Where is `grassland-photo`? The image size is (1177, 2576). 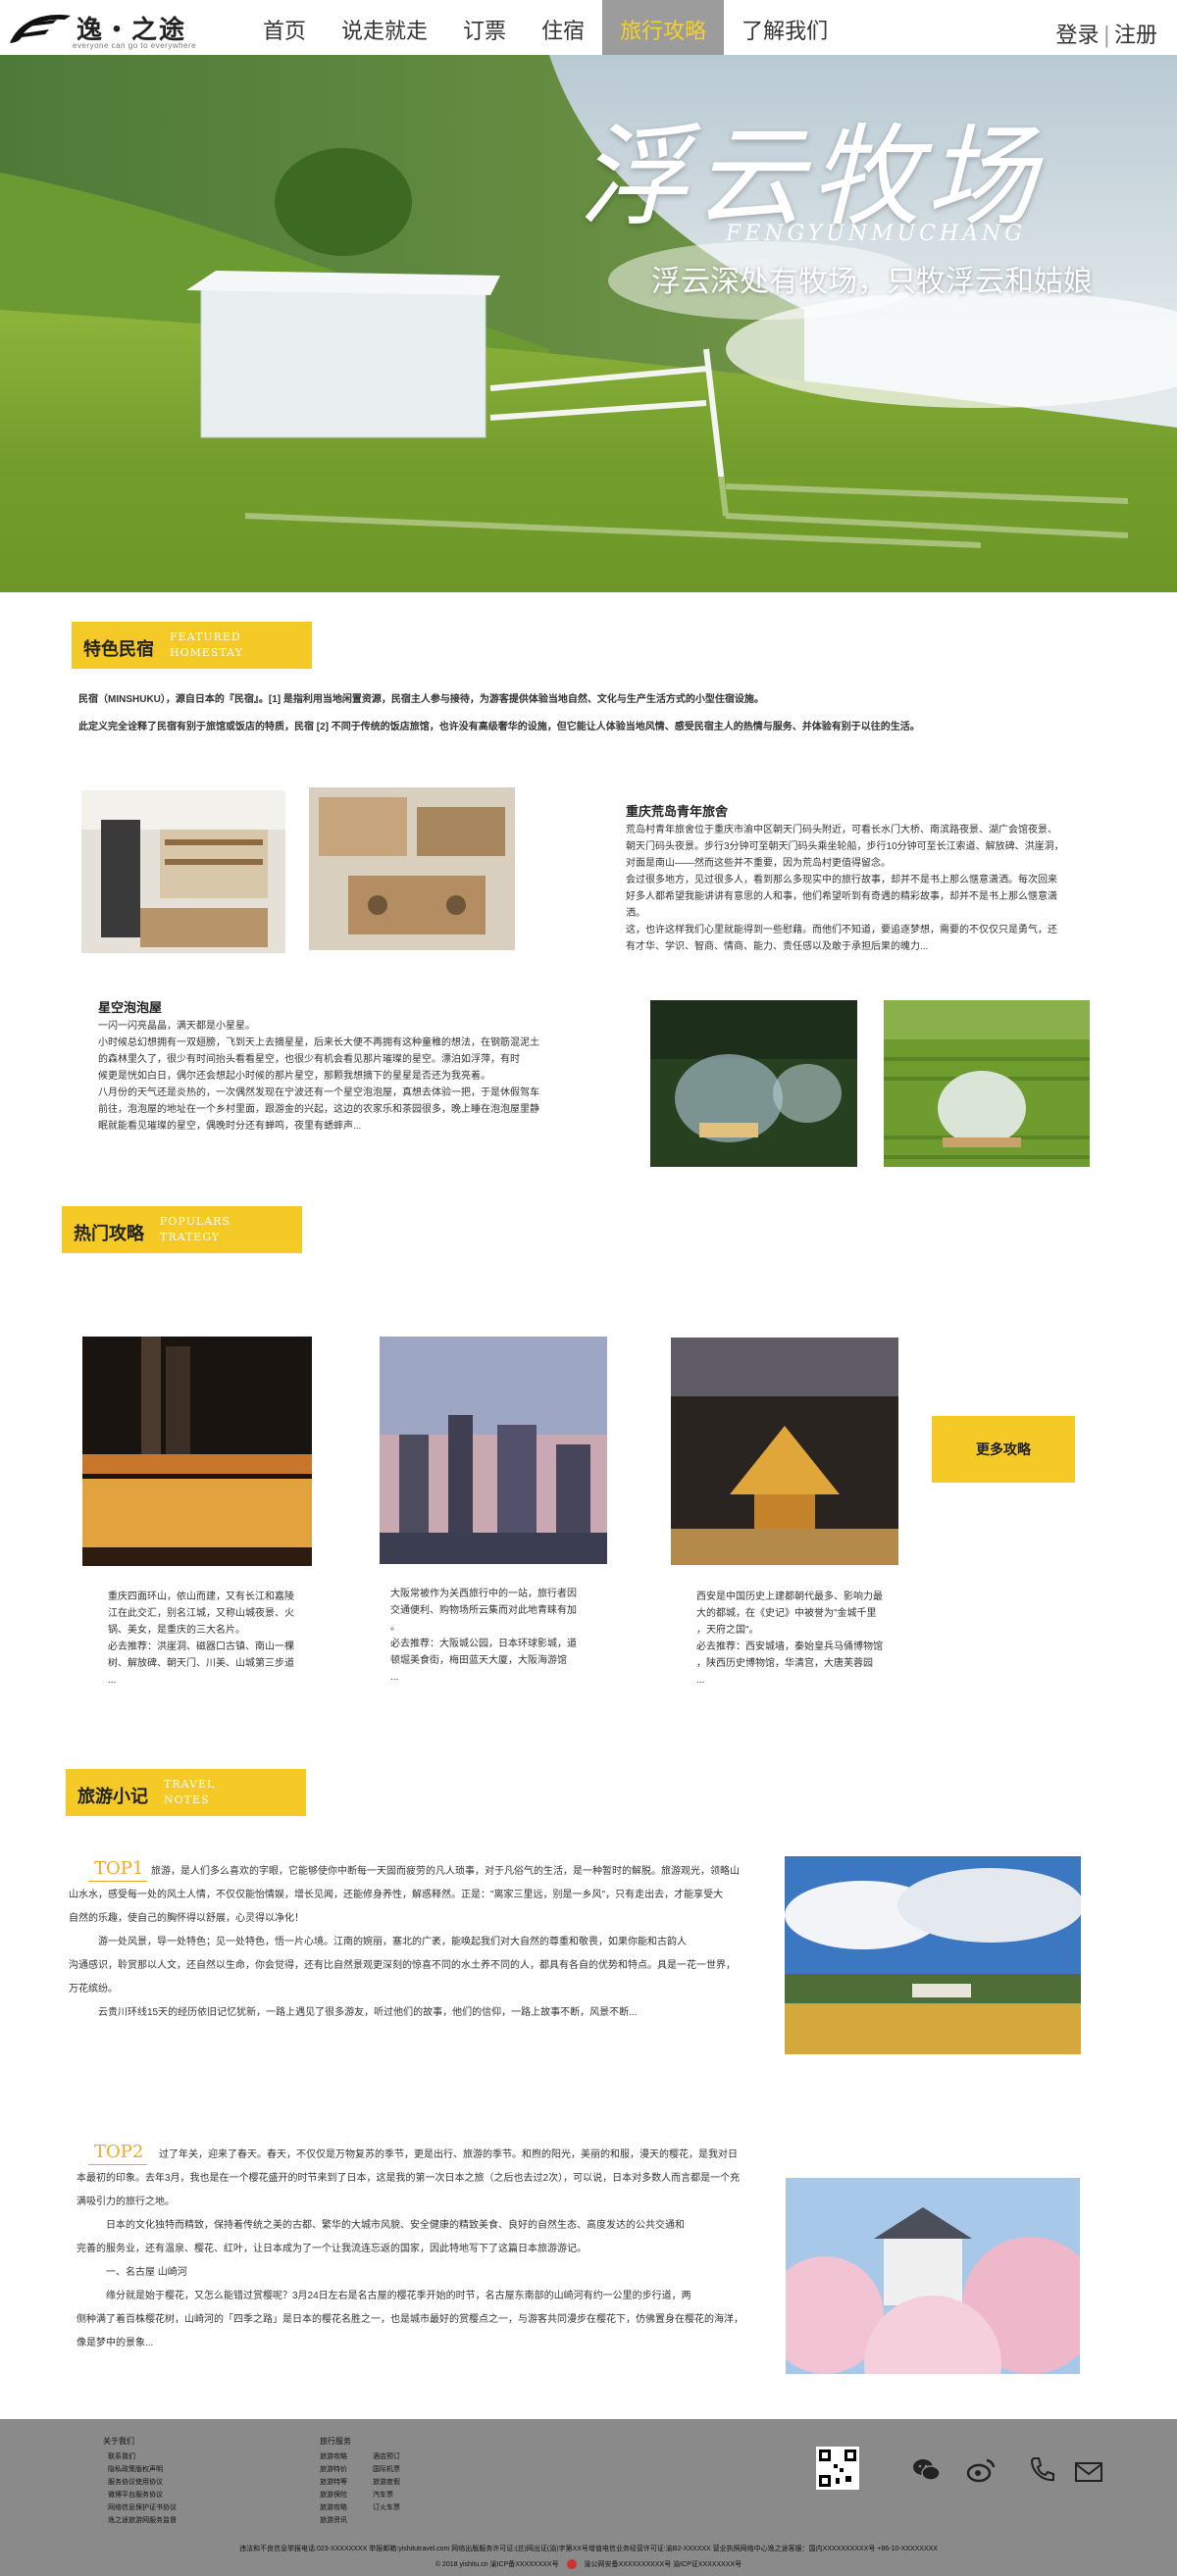
grassland-photo is located at coordinates (933, 1955).